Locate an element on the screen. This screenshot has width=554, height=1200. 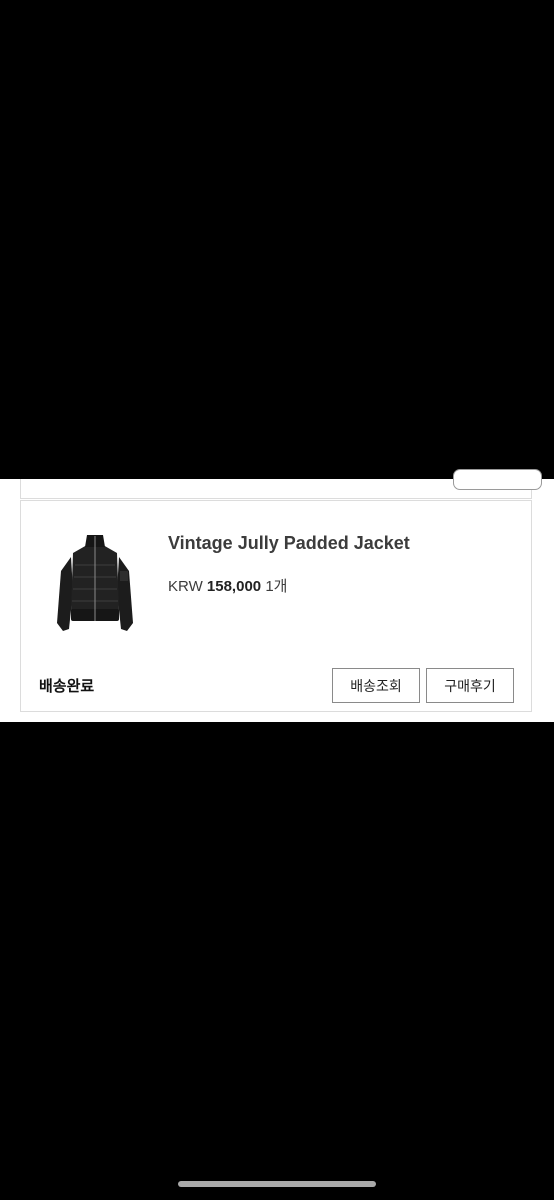
previous-card-button-edge is located at coordinates (497, 479).